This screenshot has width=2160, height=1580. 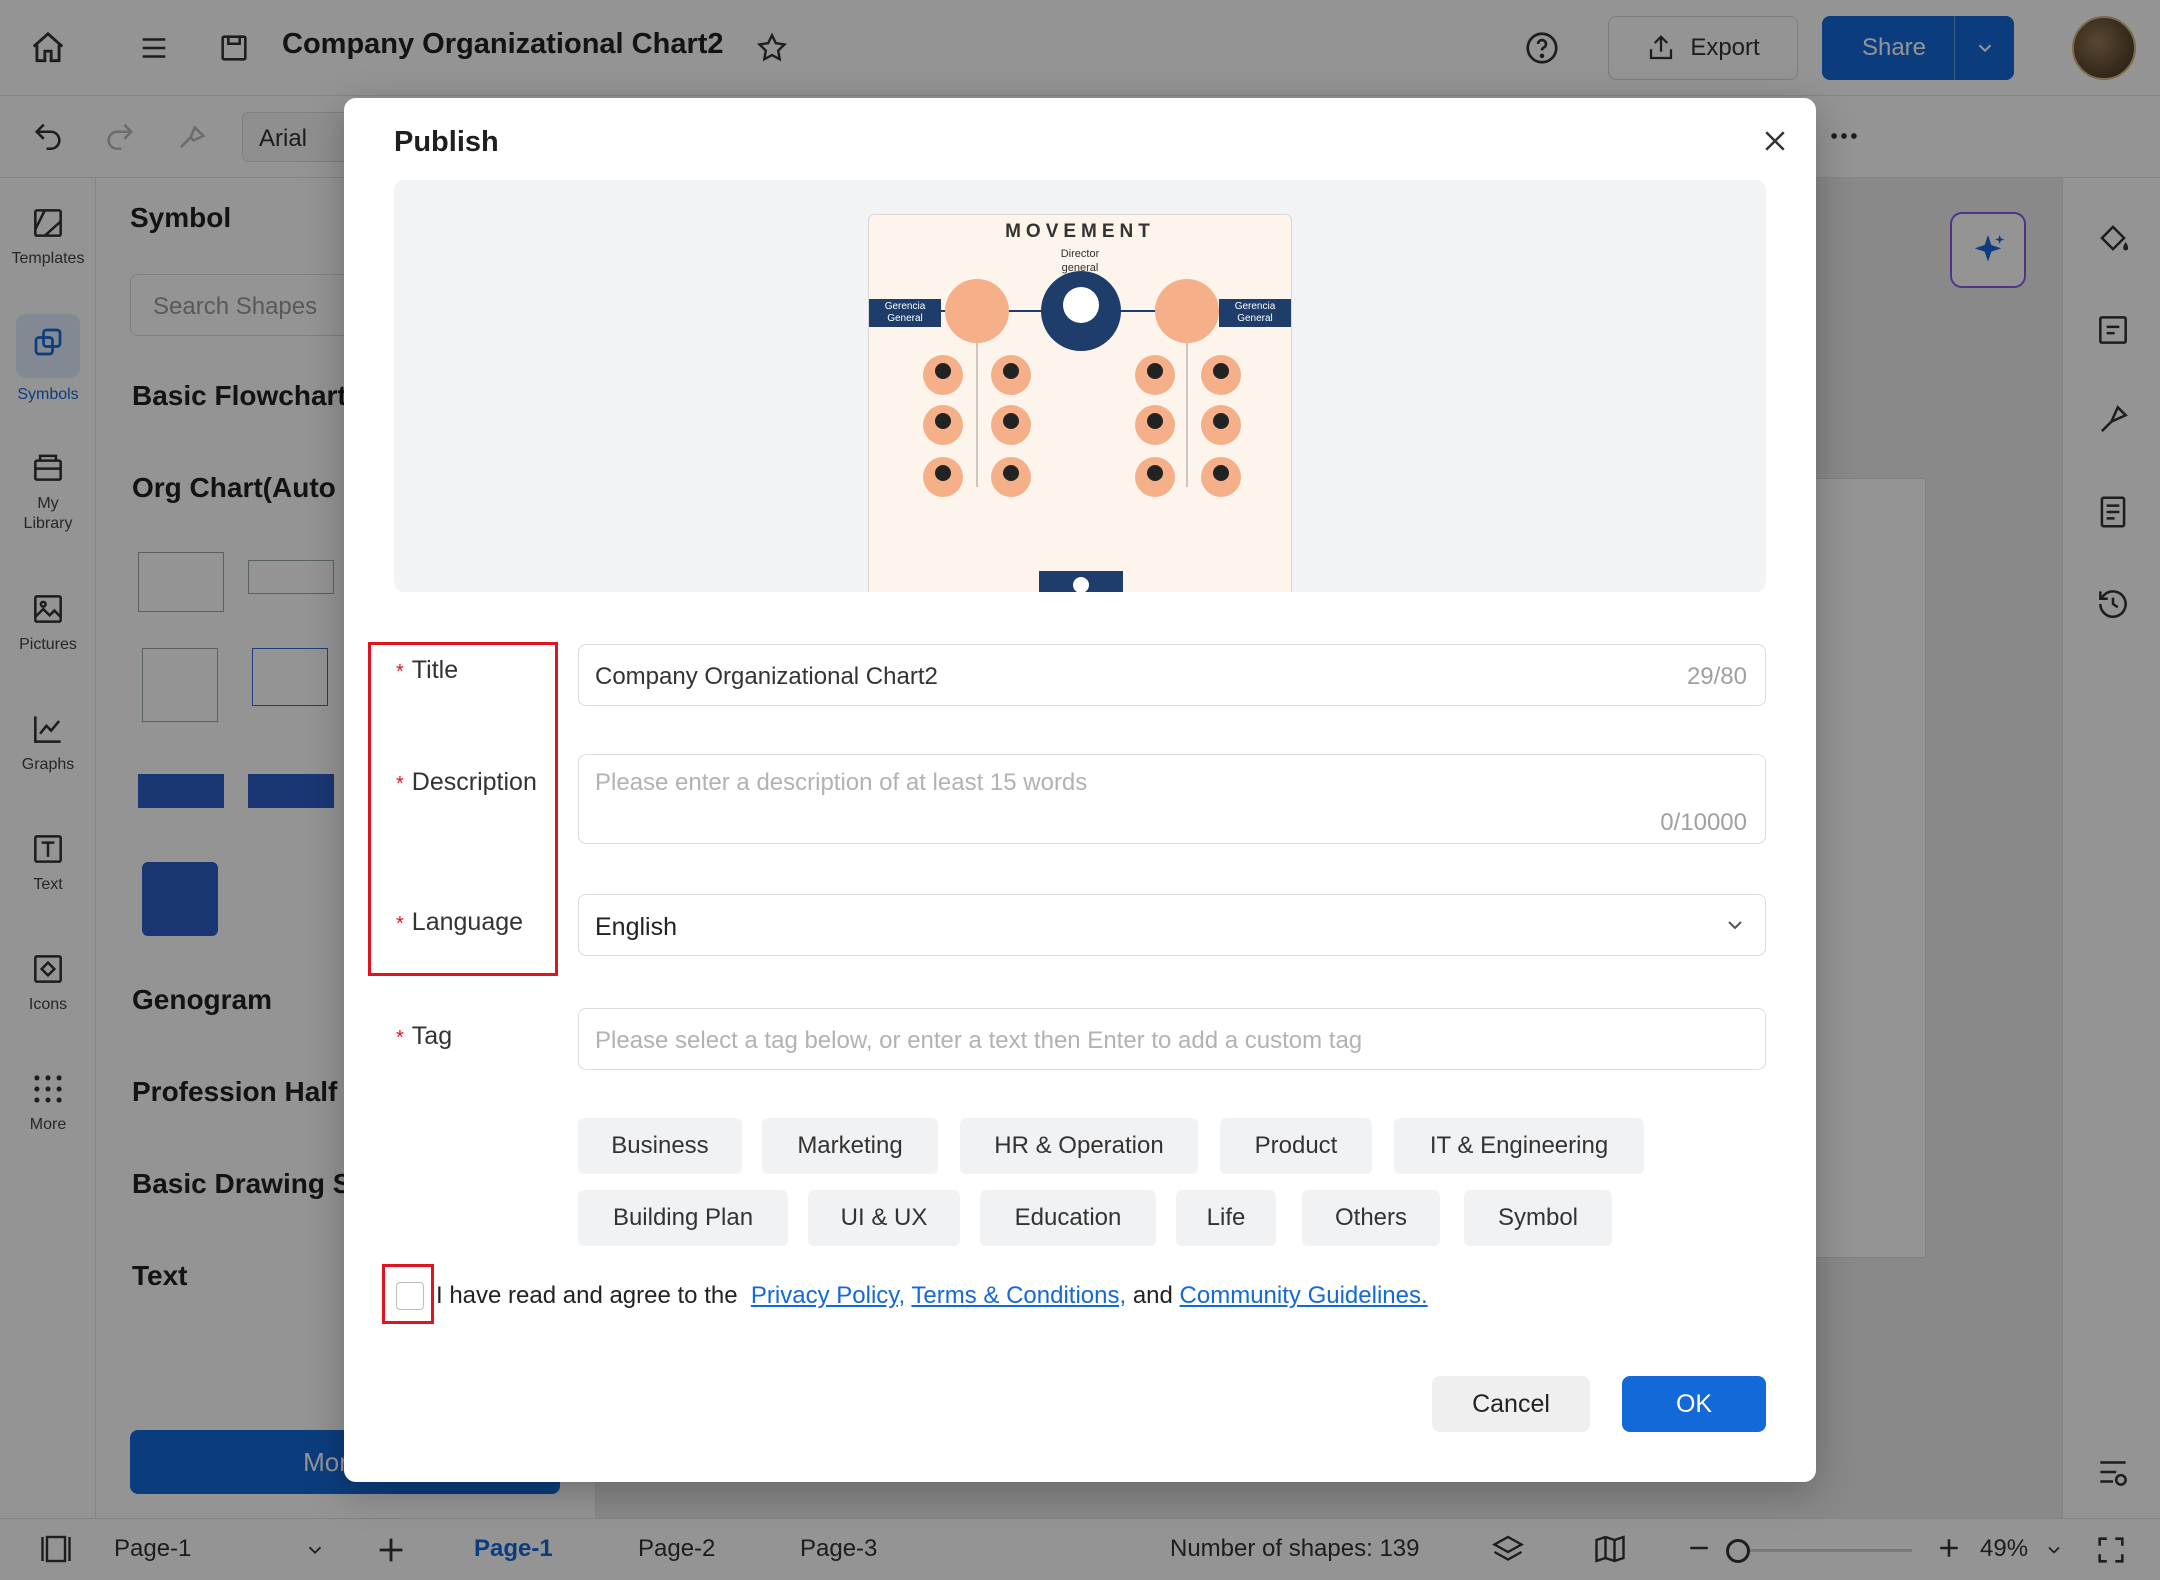 I want to click on title-input-value: Company Organizational Chart2, so click(x=766, y=676).